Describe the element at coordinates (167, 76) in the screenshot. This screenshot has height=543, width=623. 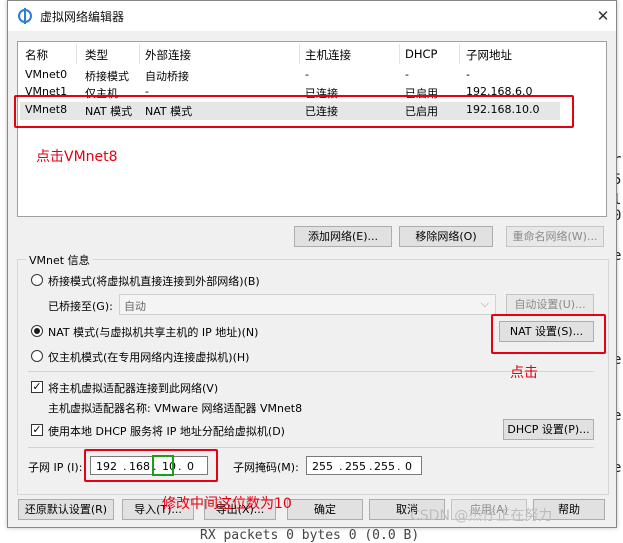
I see `cell-external: 自动桥接` at that location.